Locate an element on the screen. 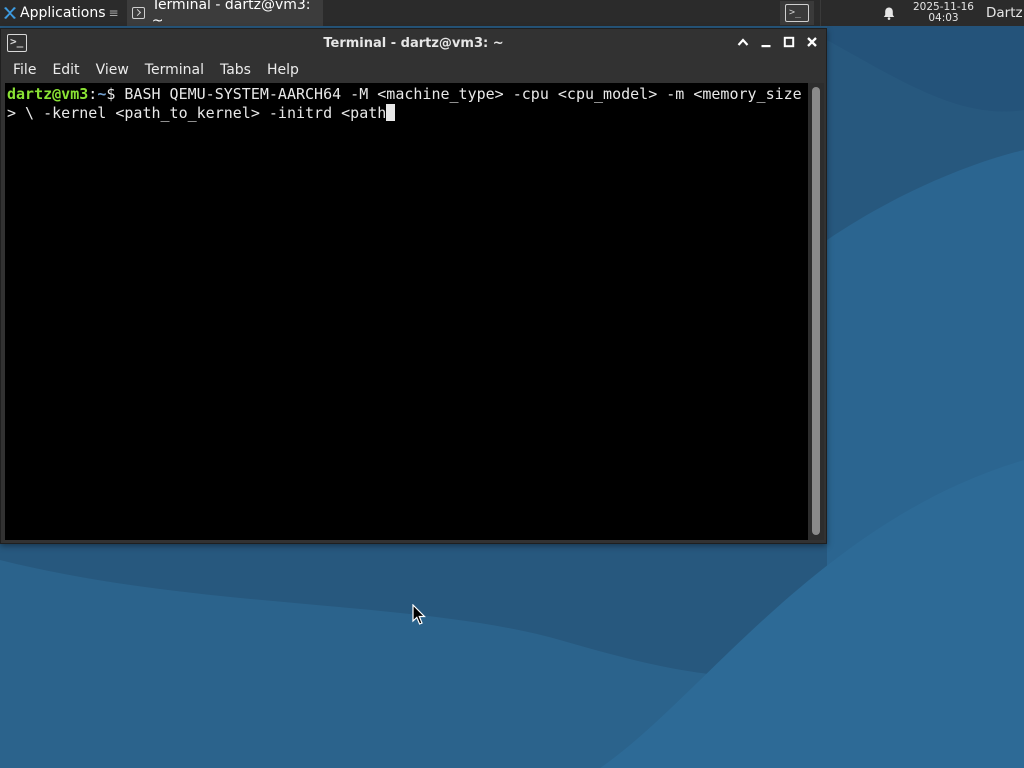 This screenshot has width=1024, height=768. minimize-icon is located at coordinates (765, 46).